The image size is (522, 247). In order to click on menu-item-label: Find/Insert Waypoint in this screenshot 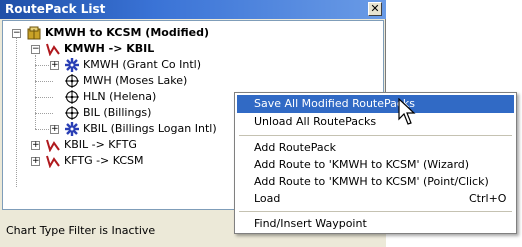, I will do `click(310, 223)`.